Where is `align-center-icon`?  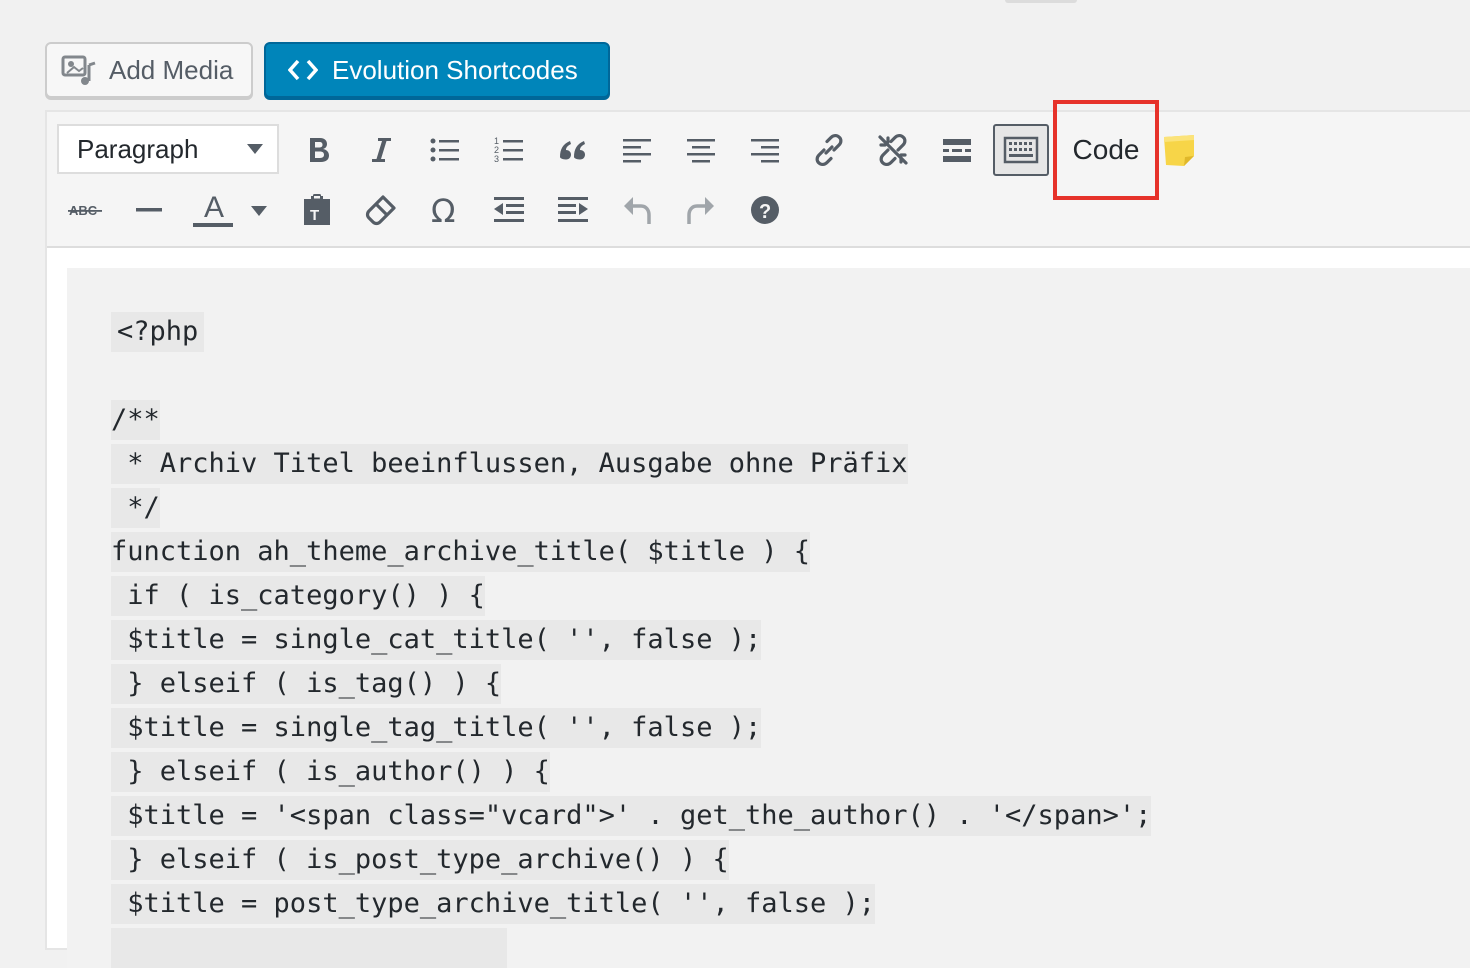 align-center-icon is located at coordinates (701, 151).